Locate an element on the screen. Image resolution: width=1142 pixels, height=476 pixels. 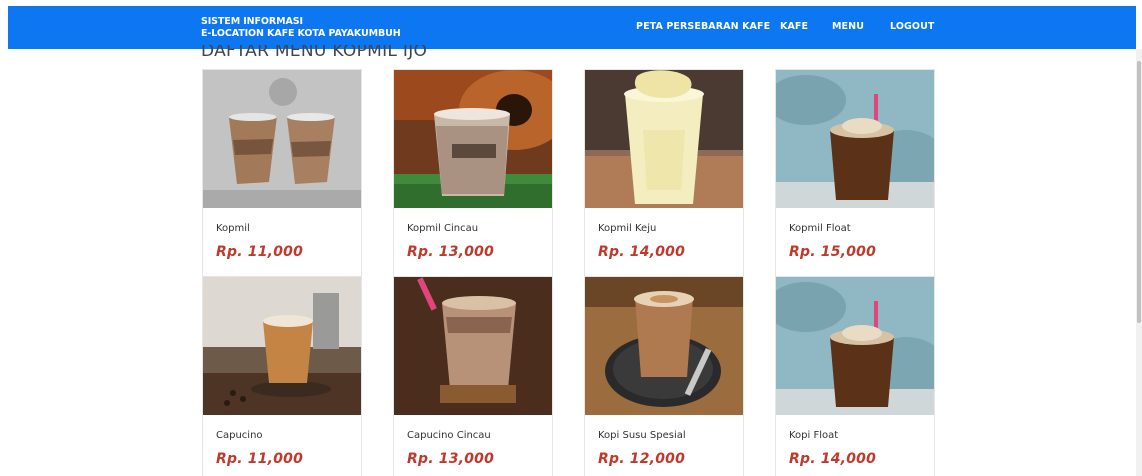
nav-kafe: KAFE is located at coordinates (794, 26).